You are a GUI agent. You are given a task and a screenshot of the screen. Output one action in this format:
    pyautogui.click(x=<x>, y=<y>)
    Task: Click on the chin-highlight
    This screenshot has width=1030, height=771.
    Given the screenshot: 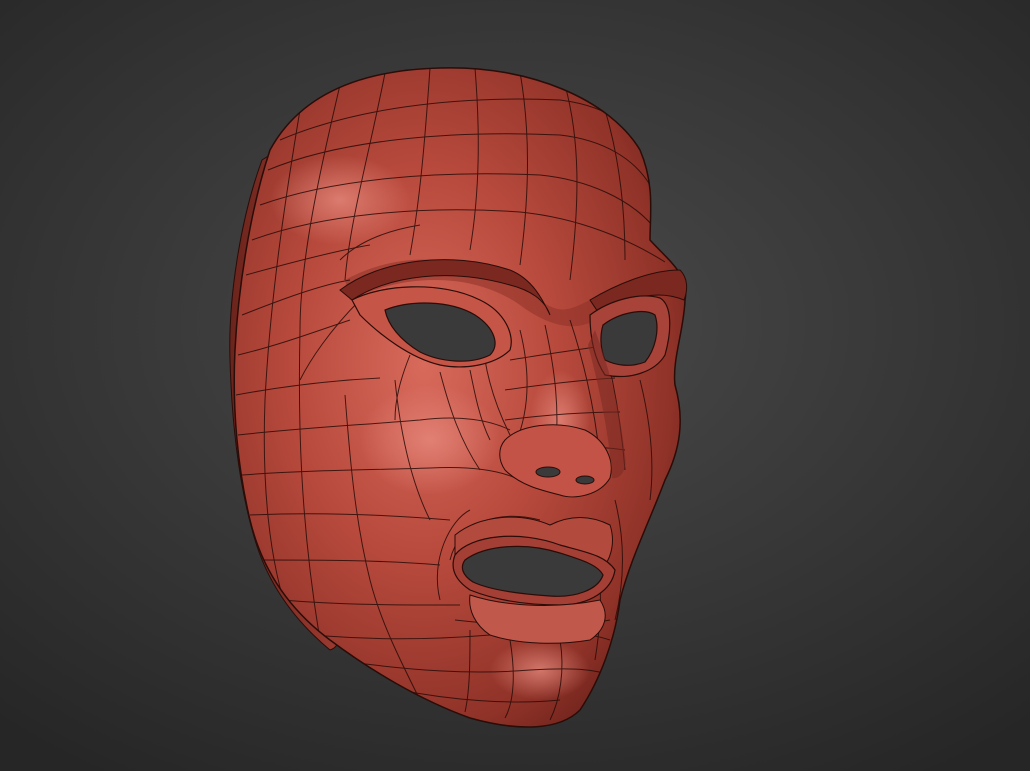 What is the action you would take?
    pyautogui.click(x=540, y=670)
    